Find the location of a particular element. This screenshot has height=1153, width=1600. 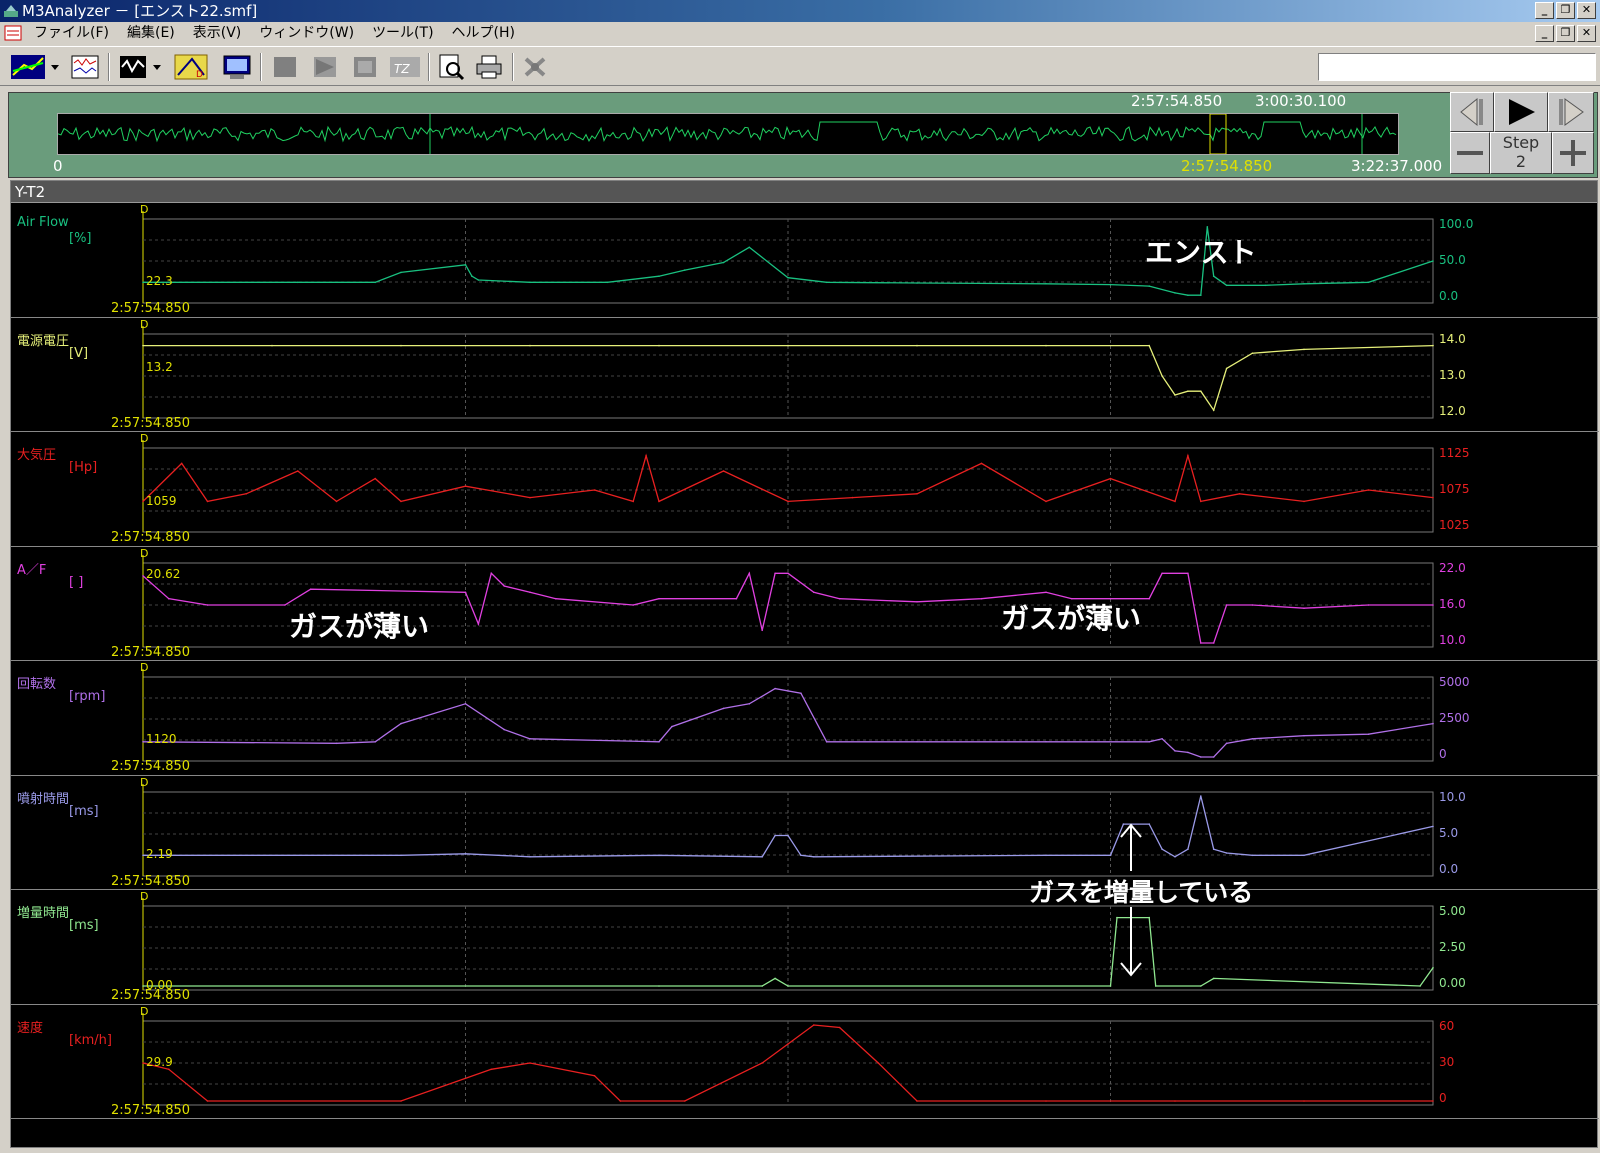

monitor-icon is located at coordinates (237, 67).